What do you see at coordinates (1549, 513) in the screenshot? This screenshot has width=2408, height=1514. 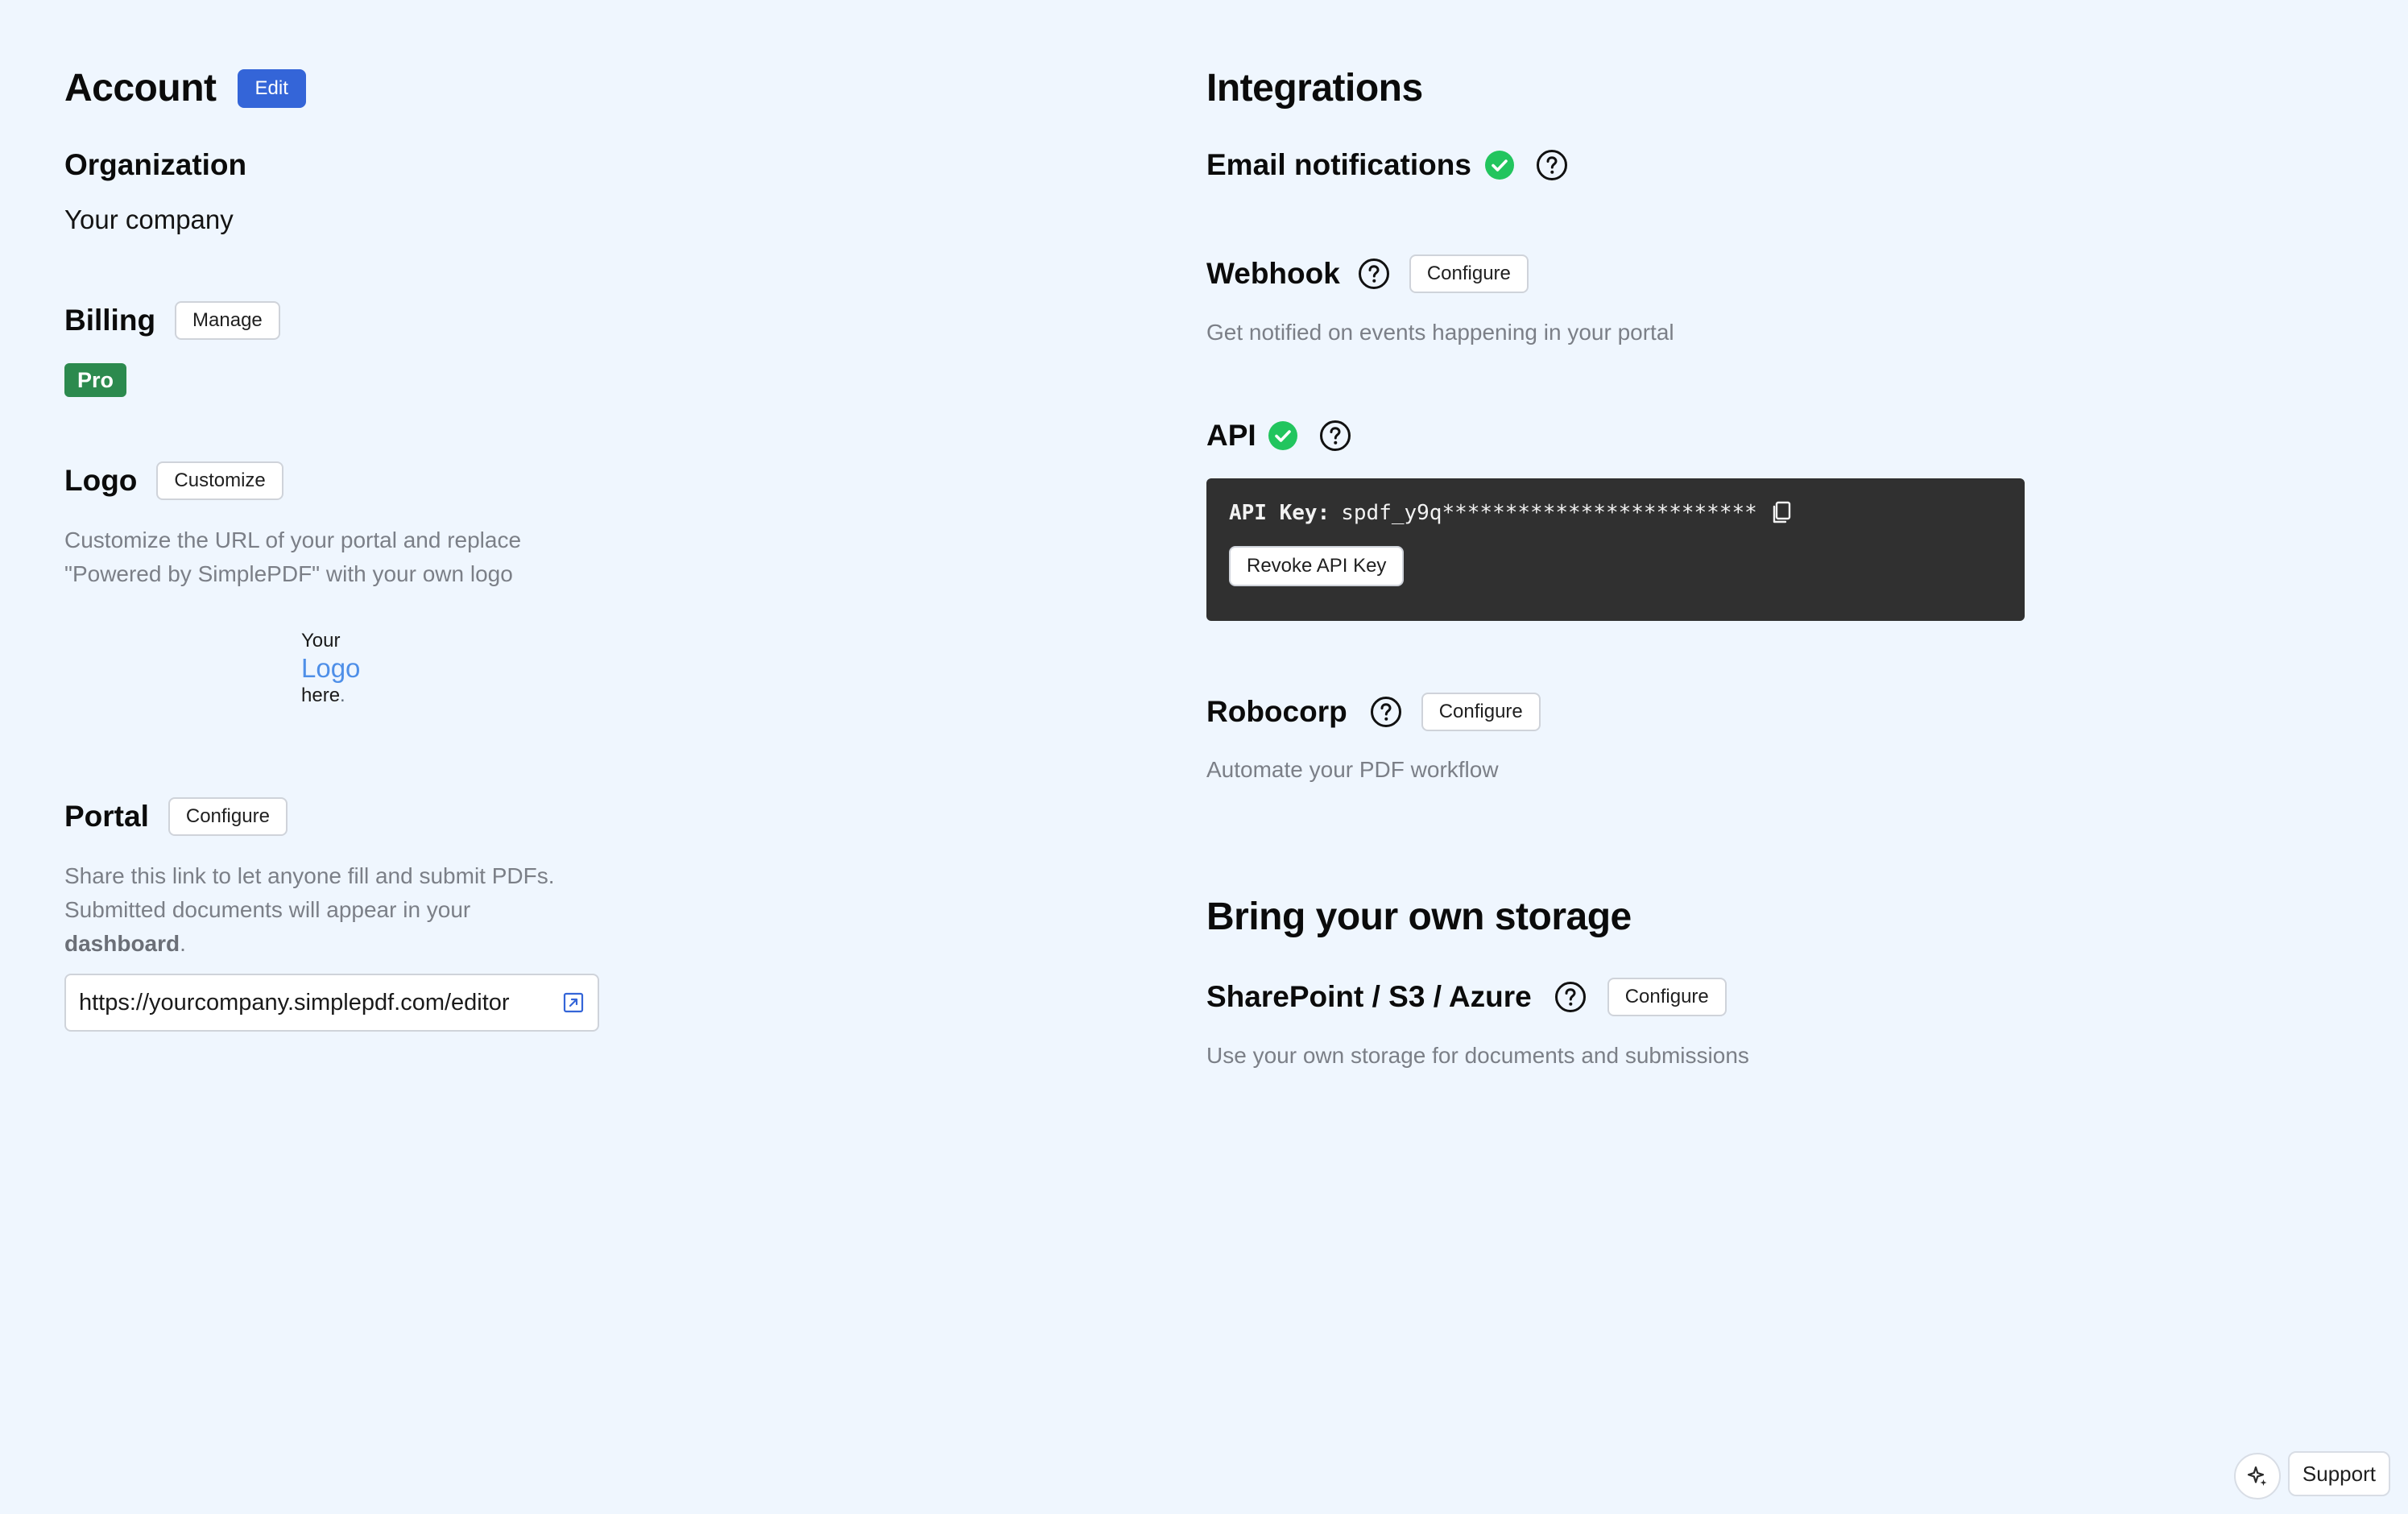 I see `api-key-value: spdf_y9q*************************` at bounding box center [1549, 513].